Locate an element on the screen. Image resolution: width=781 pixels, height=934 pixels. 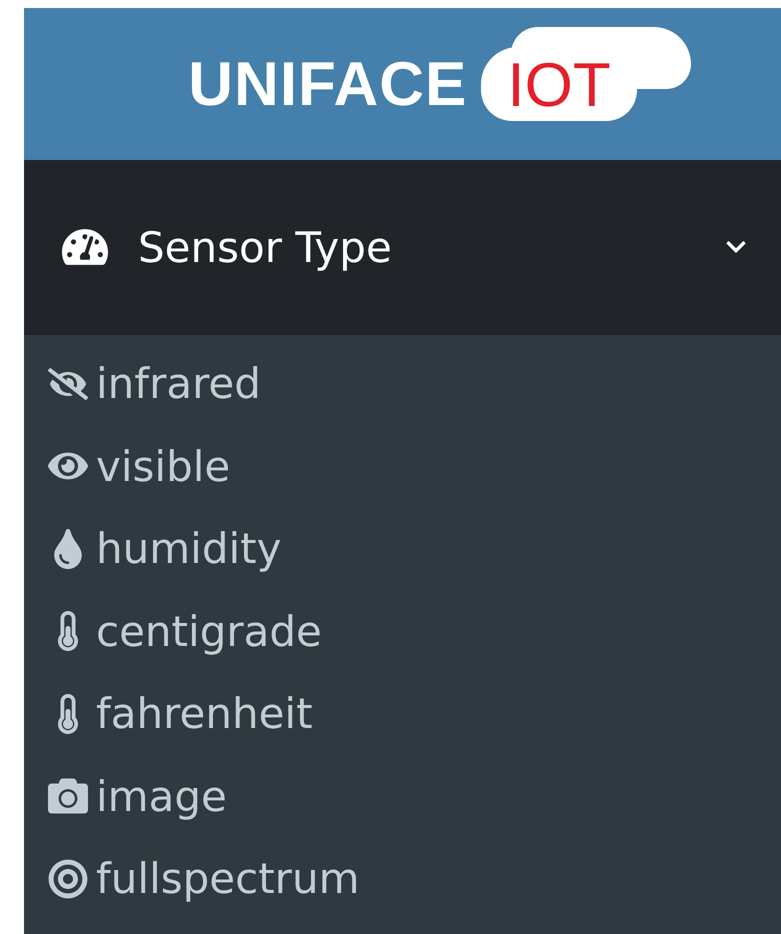
menu-item: image is located at coordinates (402, 796).